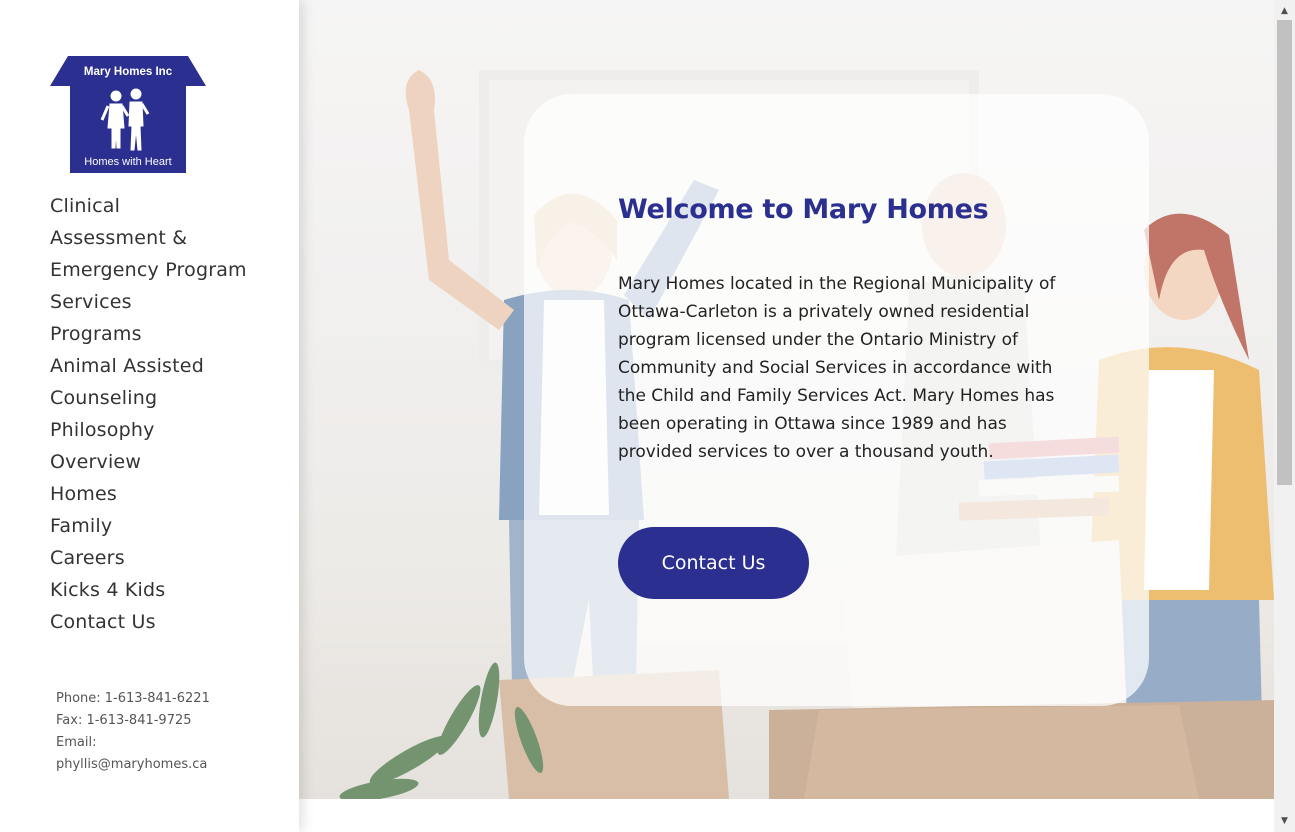 This screenshot has width=1295, height=832. Describe the element at coordinates (133, 698) in the screenshot. I see `phone-text: Phone: 1-613-841-6221` at that location.